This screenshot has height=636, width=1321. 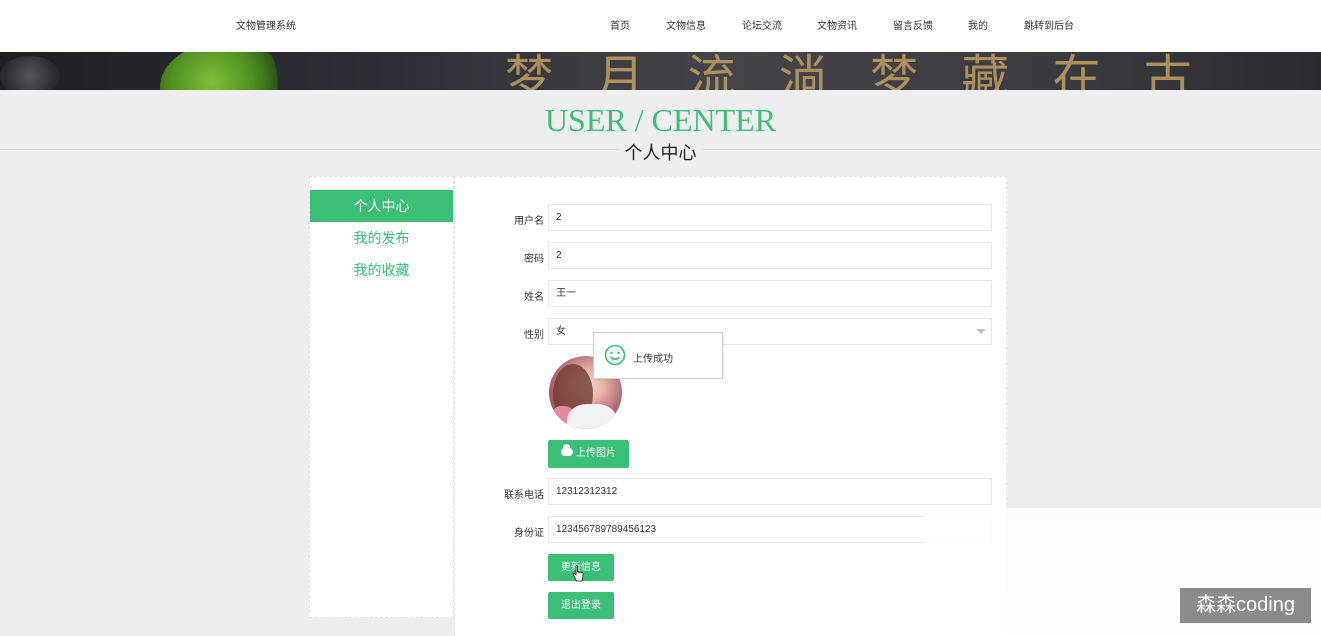 I want to click on nav-mine: 我的, so click(x=978, y=24).